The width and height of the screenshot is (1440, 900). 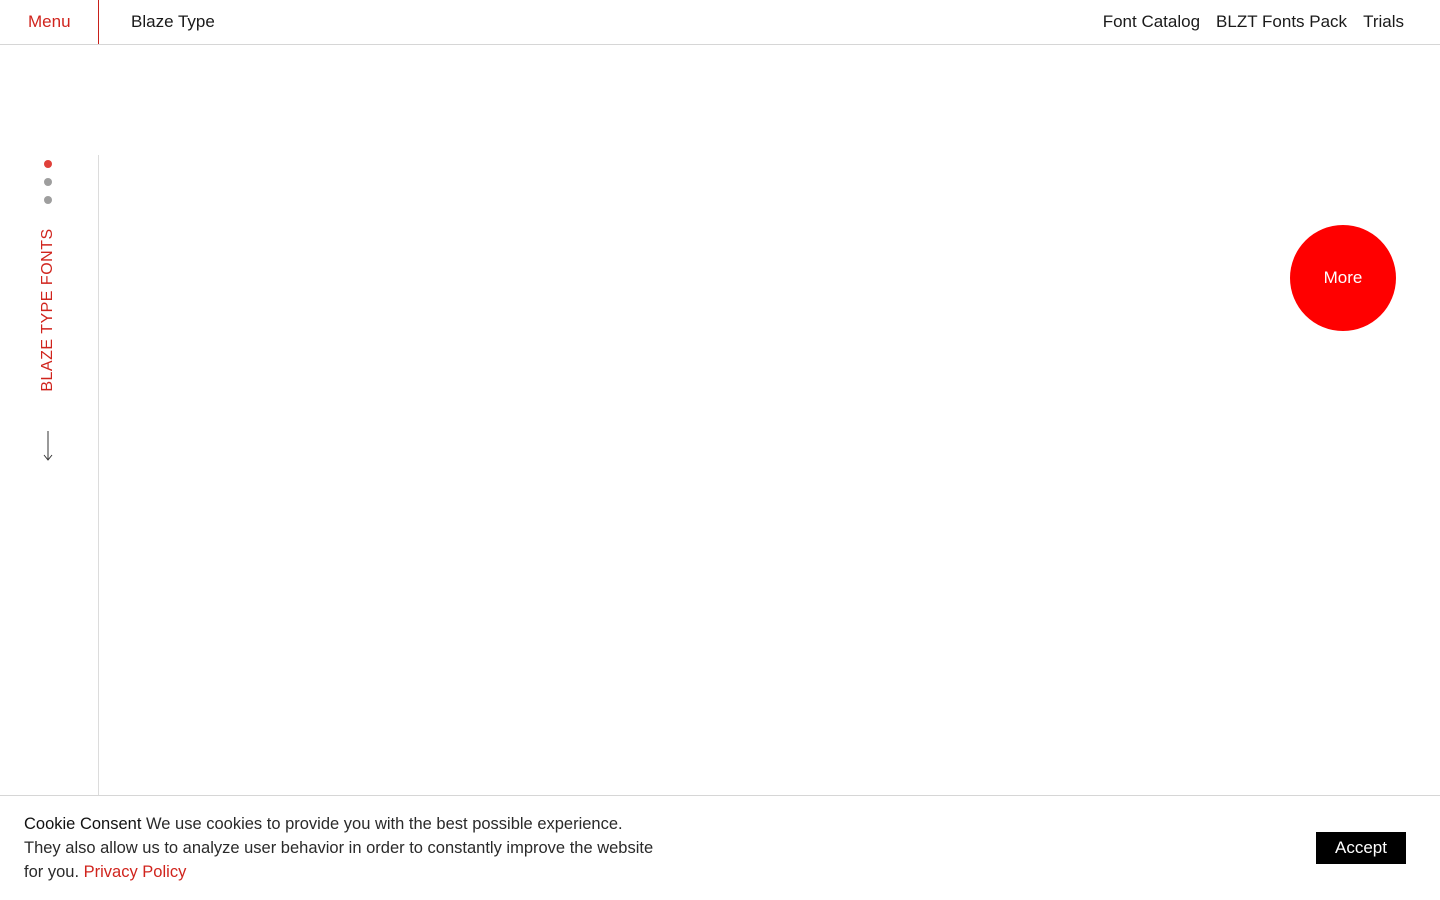 What do you see at coordinates (1383, 22) in the screenshot?
I see `nav-trials: Trials` at bounding box center [1383, 22].